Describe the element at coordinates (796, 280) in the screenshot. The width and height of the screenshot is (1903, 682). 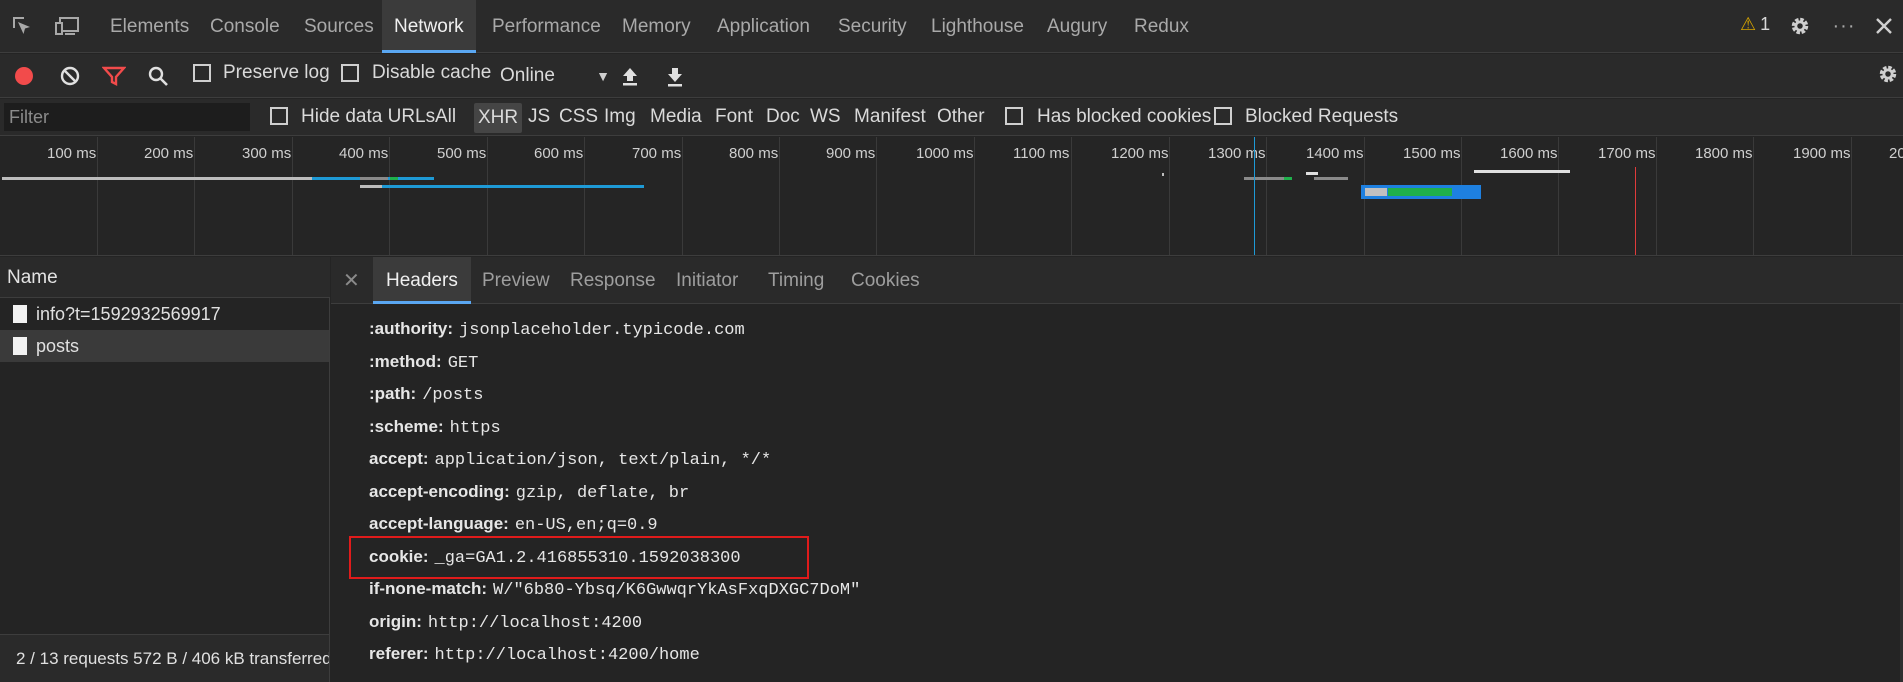
I see `tab-timing: Timing` at that location.